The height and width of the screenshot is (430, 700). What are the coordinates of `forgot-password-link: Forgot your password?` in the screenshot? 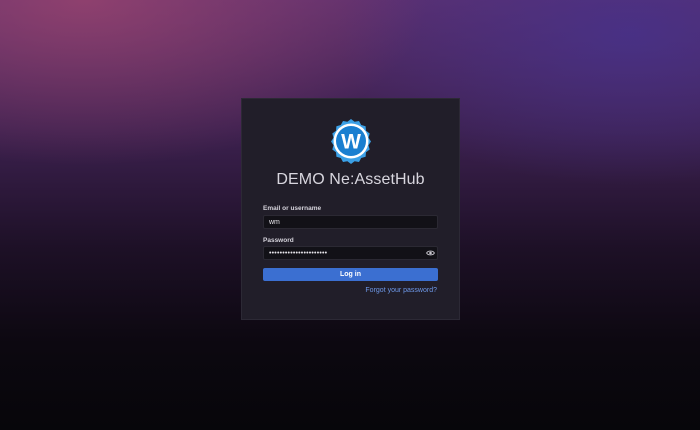 It's located at (401, 290).